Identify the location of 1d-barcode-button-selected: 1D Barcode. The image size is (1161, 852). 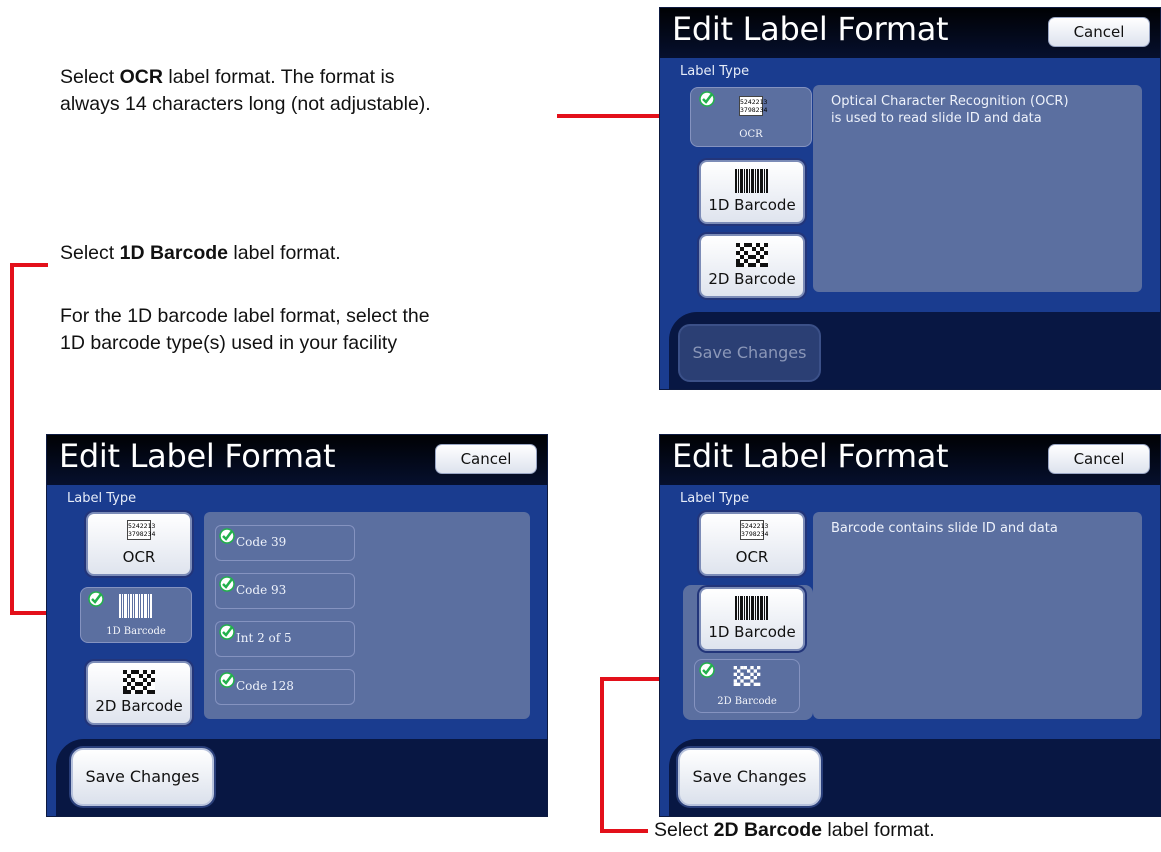
(136, 615).